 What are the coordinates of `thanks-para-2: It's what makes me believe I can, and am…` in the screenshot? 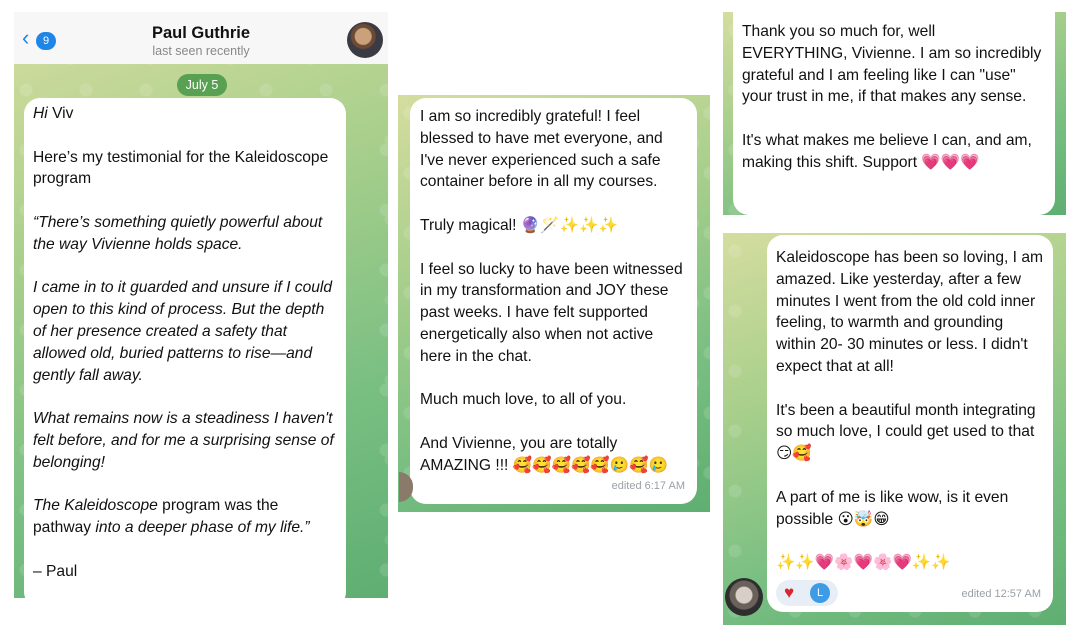 It's located at (887, 151).